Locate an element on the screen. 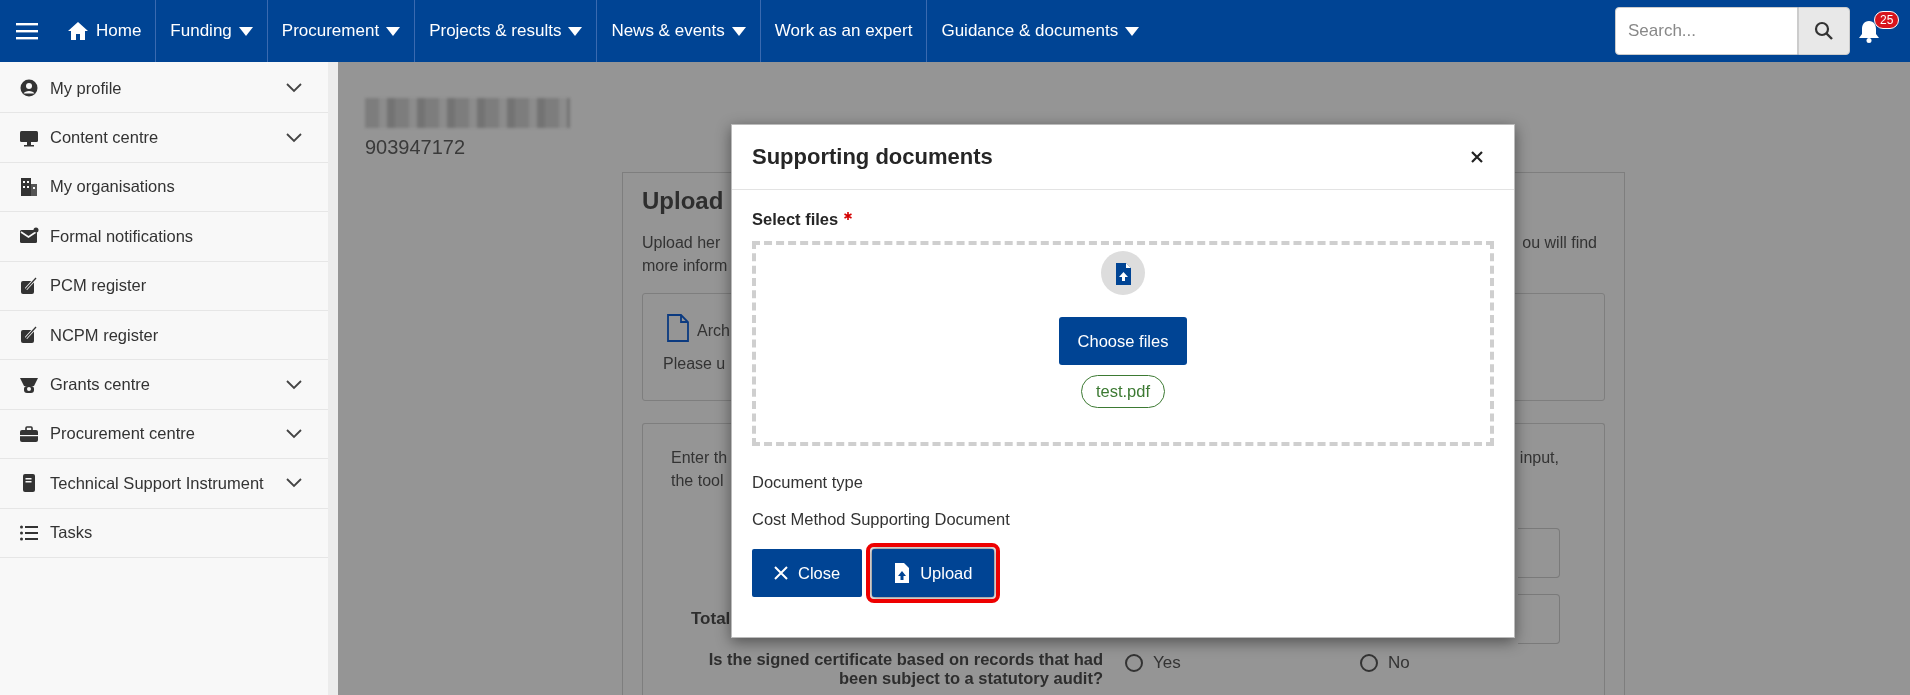  close-button: Close is located at coordinates (807, 573).